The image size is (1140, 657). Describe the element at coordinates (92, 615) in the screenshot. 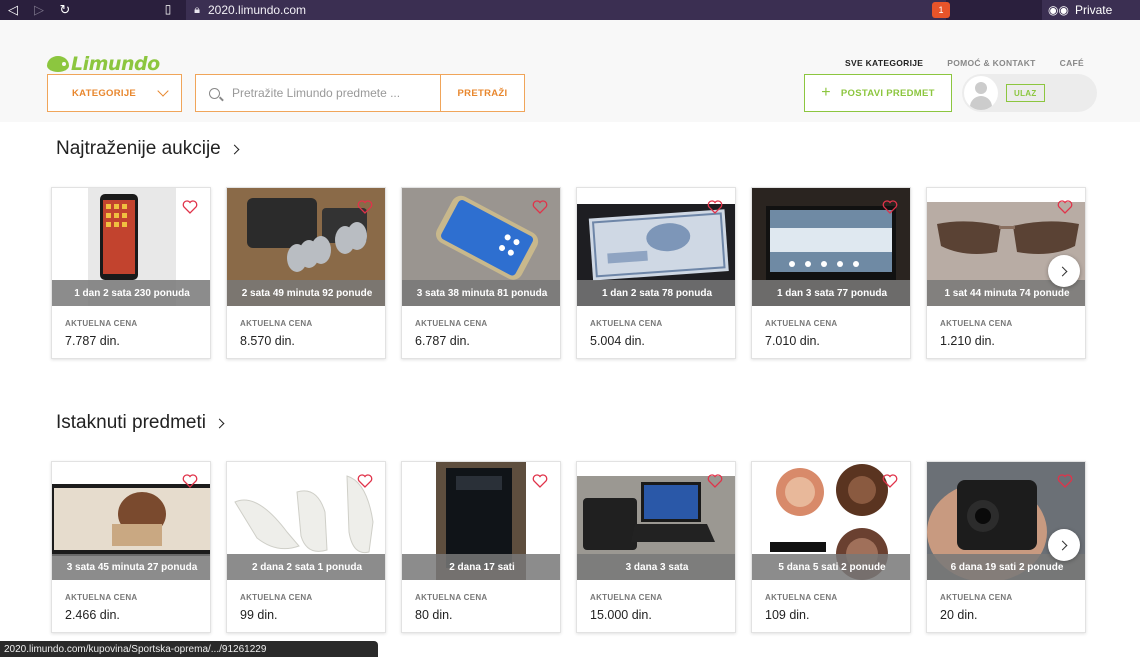

I see `price-value: 2.466 din.` at that location.